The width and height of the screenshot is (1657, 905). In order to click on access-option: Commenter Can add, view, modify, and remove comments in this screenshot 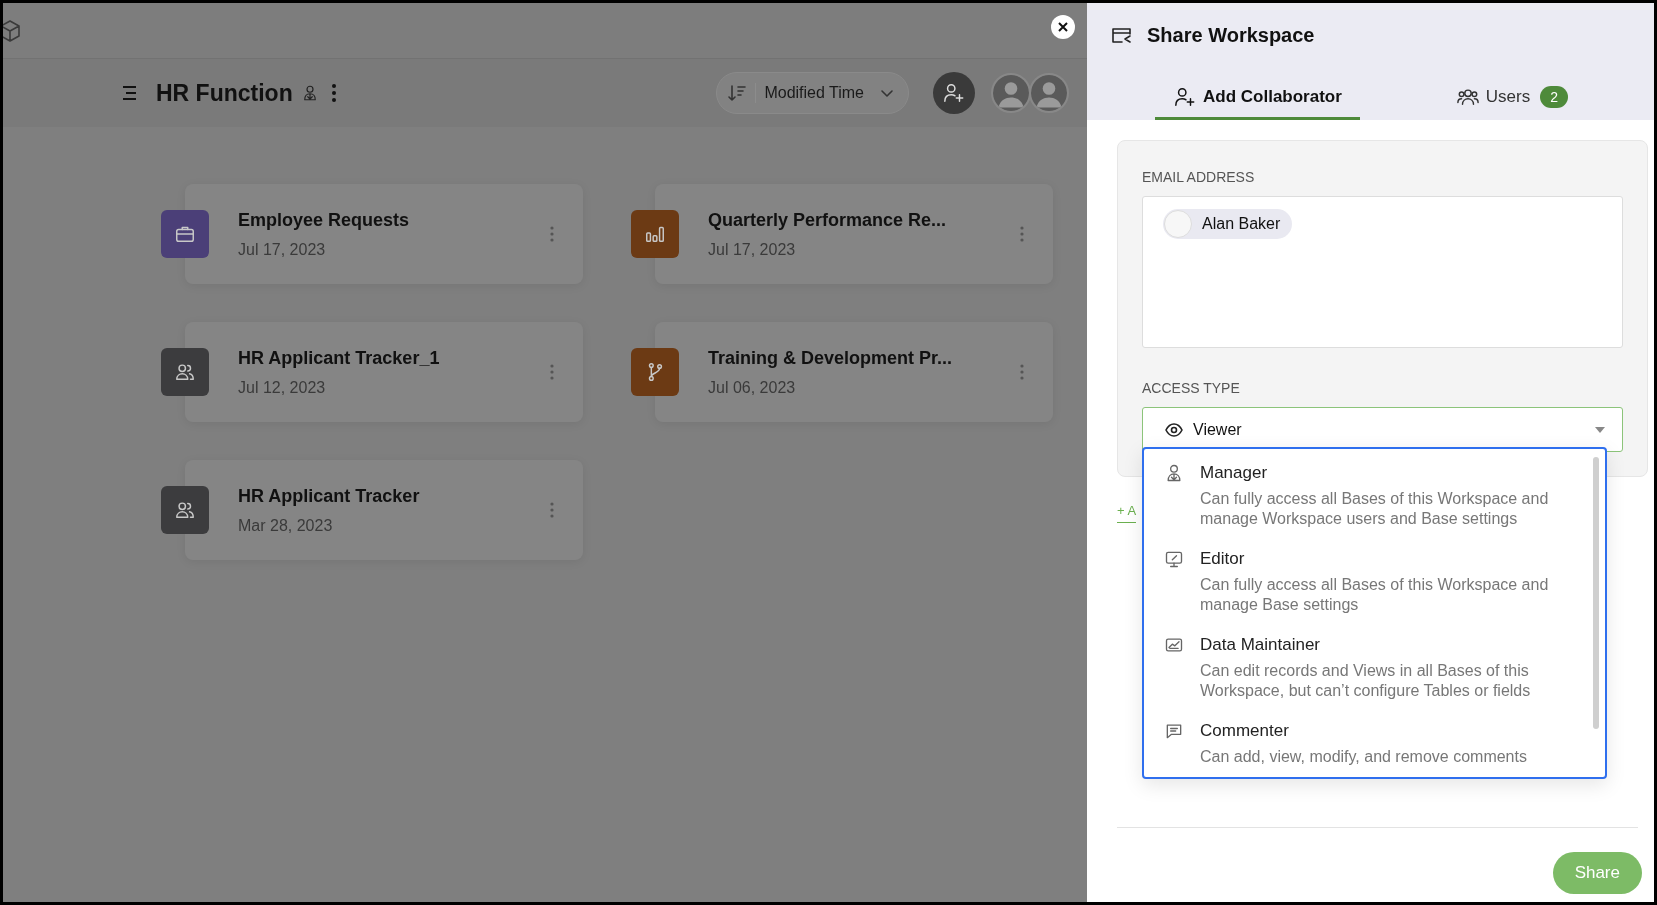, I will do `click(1366, 744)`.